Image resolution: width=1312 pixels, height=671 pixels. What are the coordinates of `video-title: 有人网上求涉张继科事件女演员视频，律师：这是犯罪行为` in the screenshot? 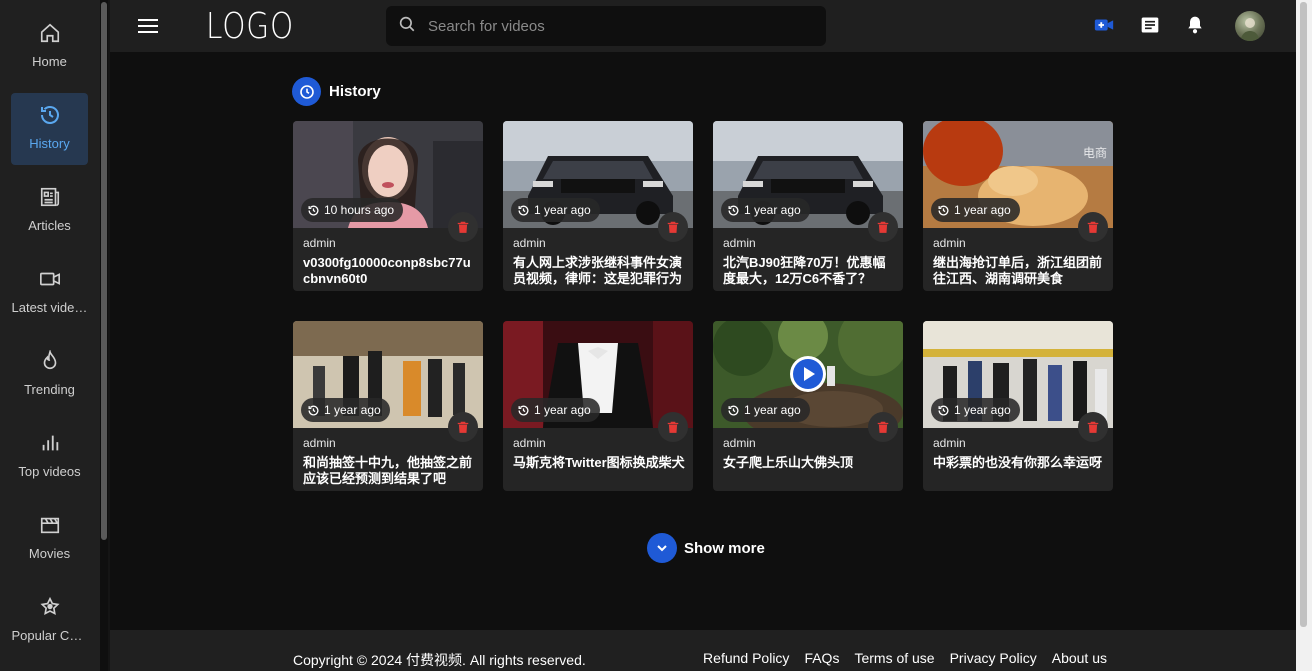 It's located at (599, 271).